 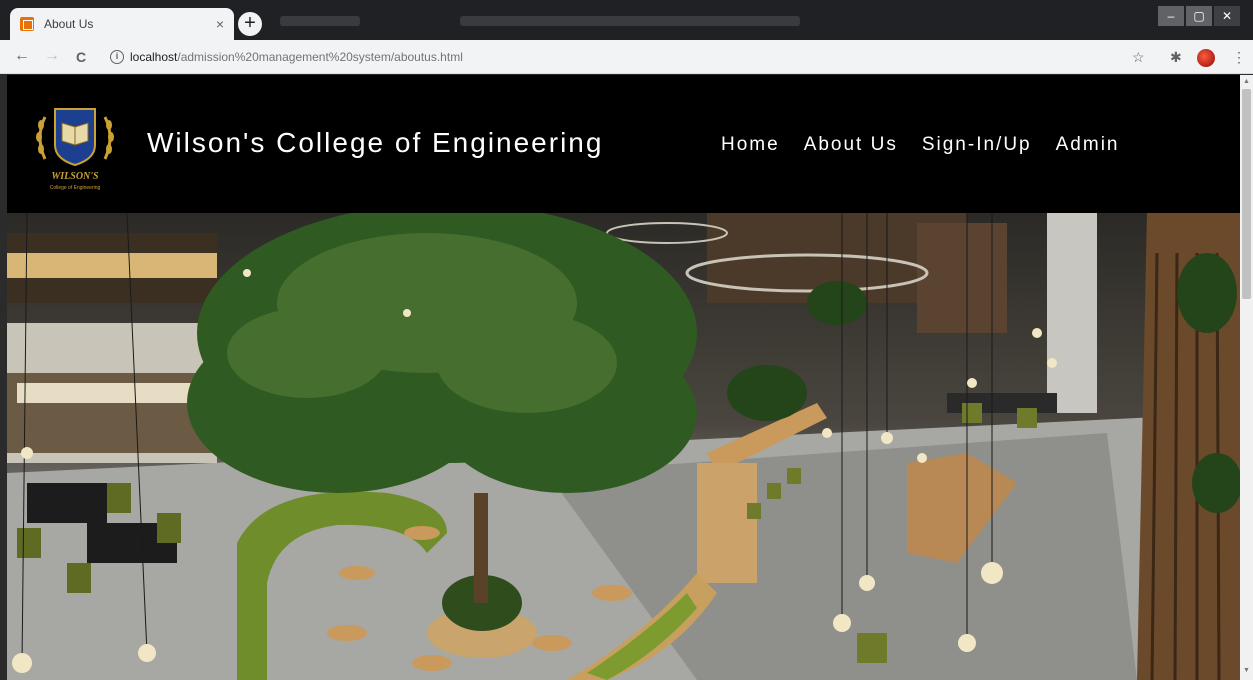 What do you see at coordinates (1176, 57) in the screenshot?
I see `extensions-icon: ✱` at bounding box center [1176, 57].